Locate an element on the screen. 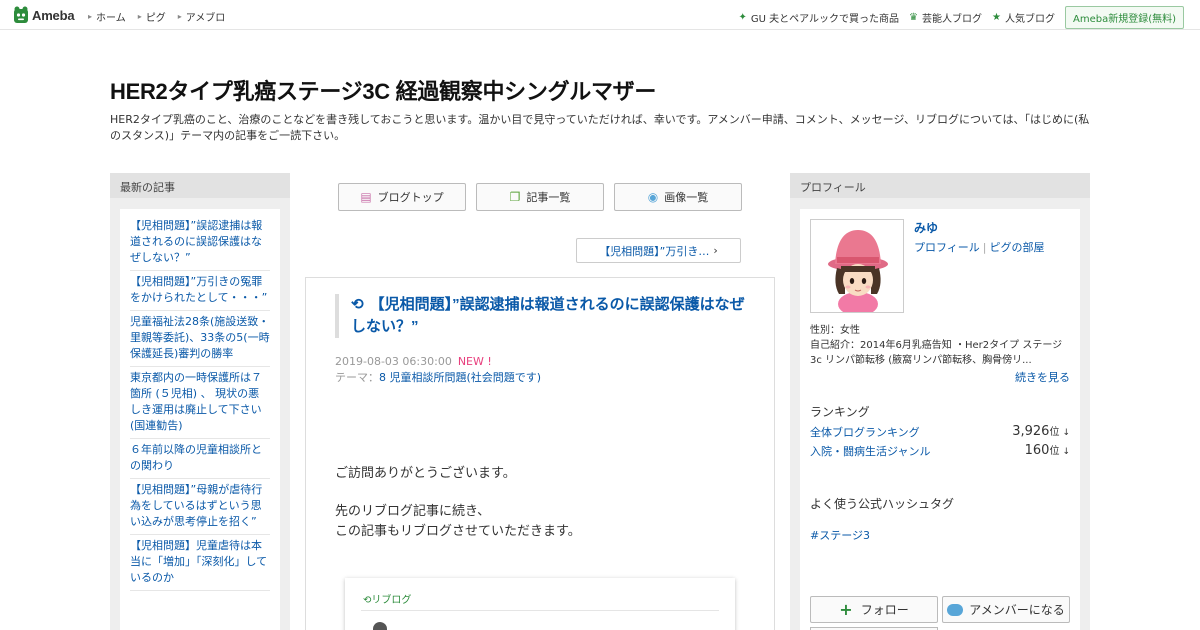 The height and width of the screenshot is (630, 1200). recent-article-link: 【児相問題】”誤認逮捕は報道されるのに誤認保護はなぜしない？” is located at coordinates (200, 243).